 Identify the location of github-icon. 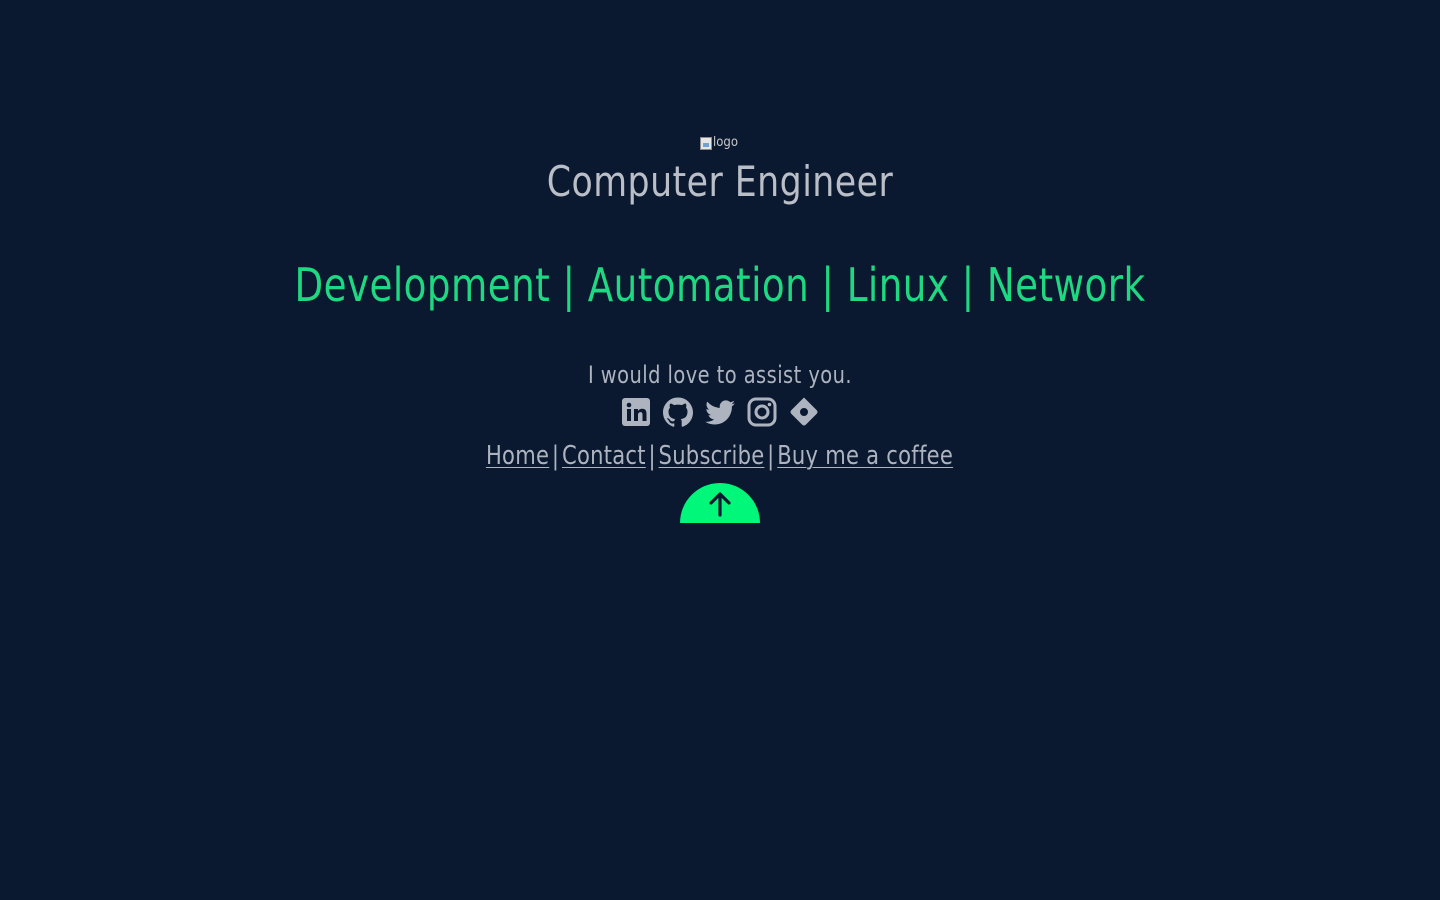
(678, 412).